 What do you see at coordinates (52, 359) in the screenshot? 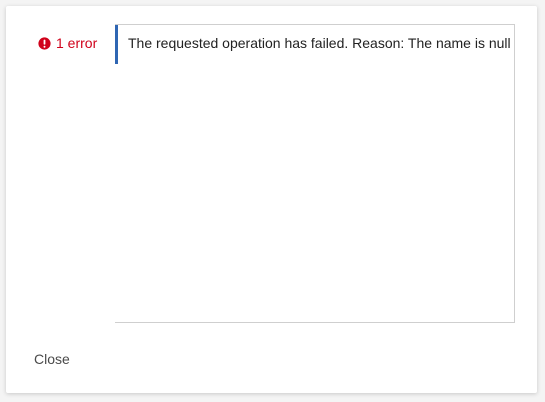
I see `close-button: Close` at bounding box center [52, 359].